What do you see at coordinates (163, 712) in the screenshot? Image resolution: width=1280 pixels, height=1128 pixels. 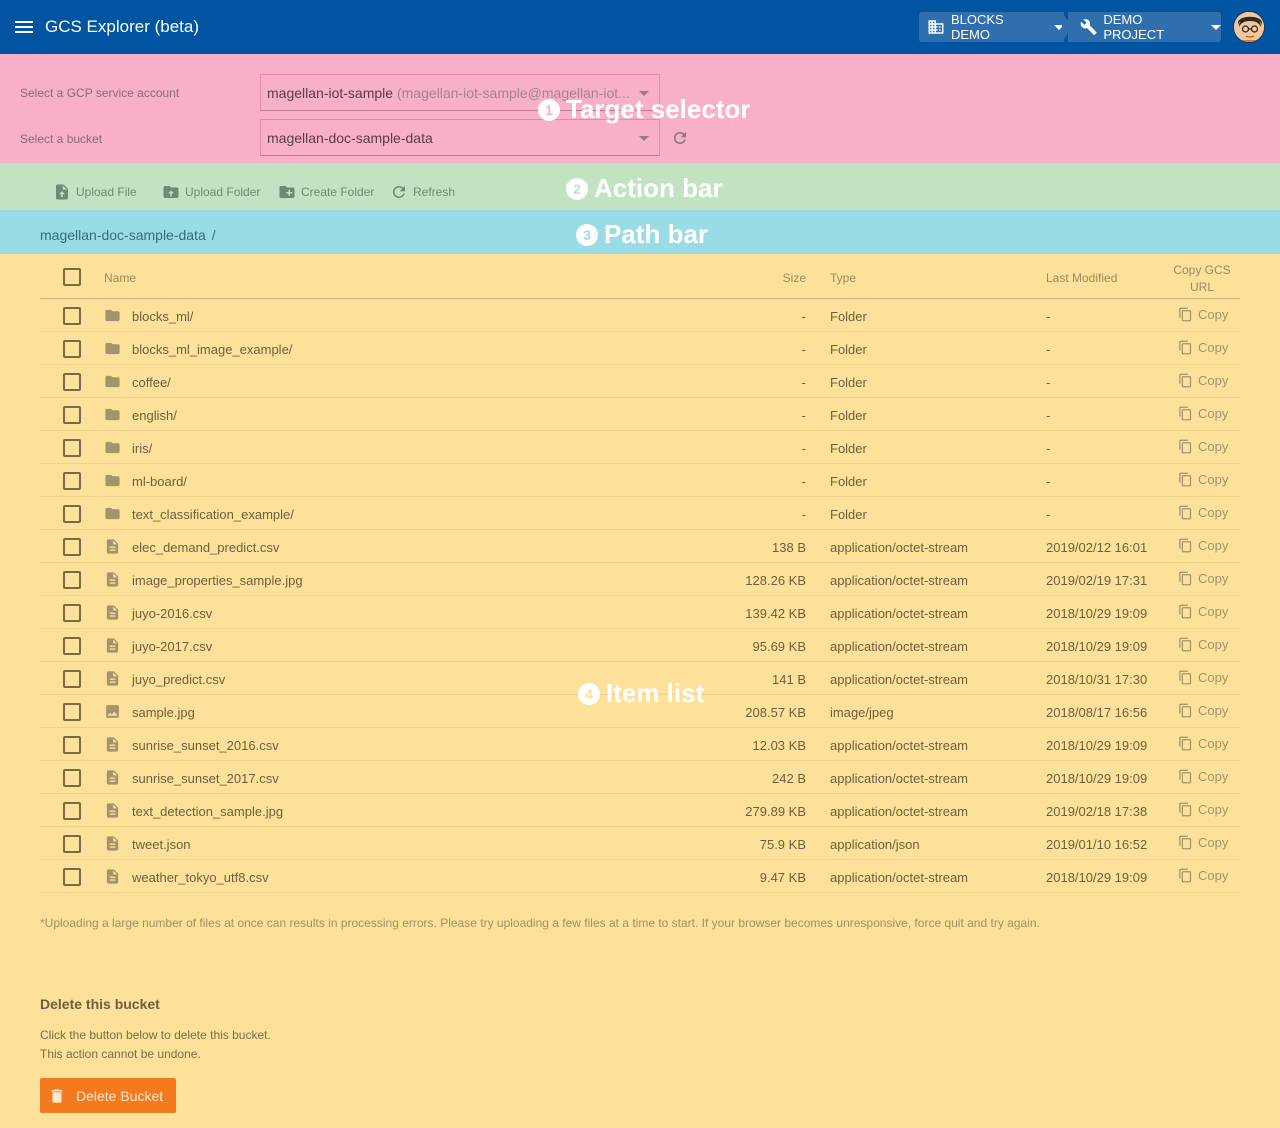 I see `row-name: sample.jpg` at bounding box center [163, 712].